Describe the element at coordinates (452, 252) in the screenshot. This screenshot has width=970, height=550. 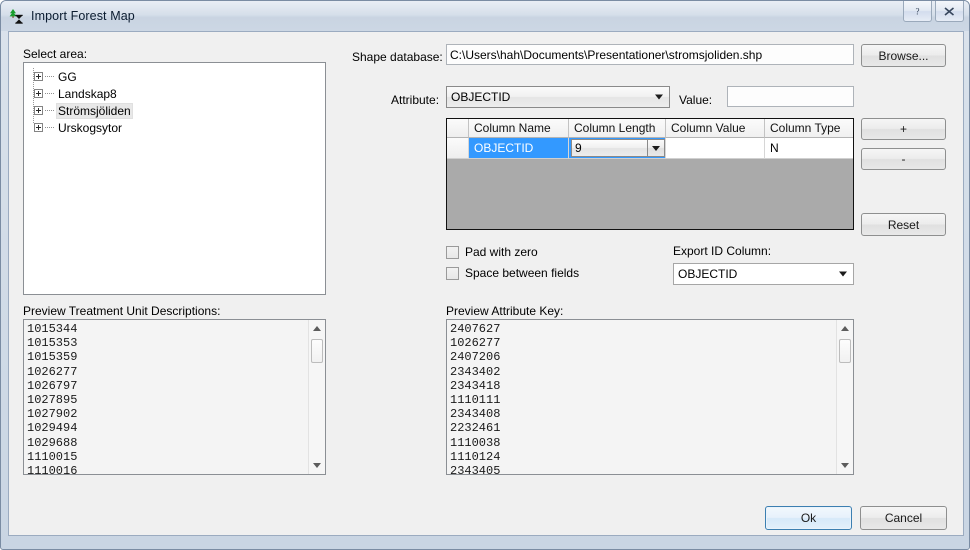
I see `pad-with-zero-checkbox` at that location.